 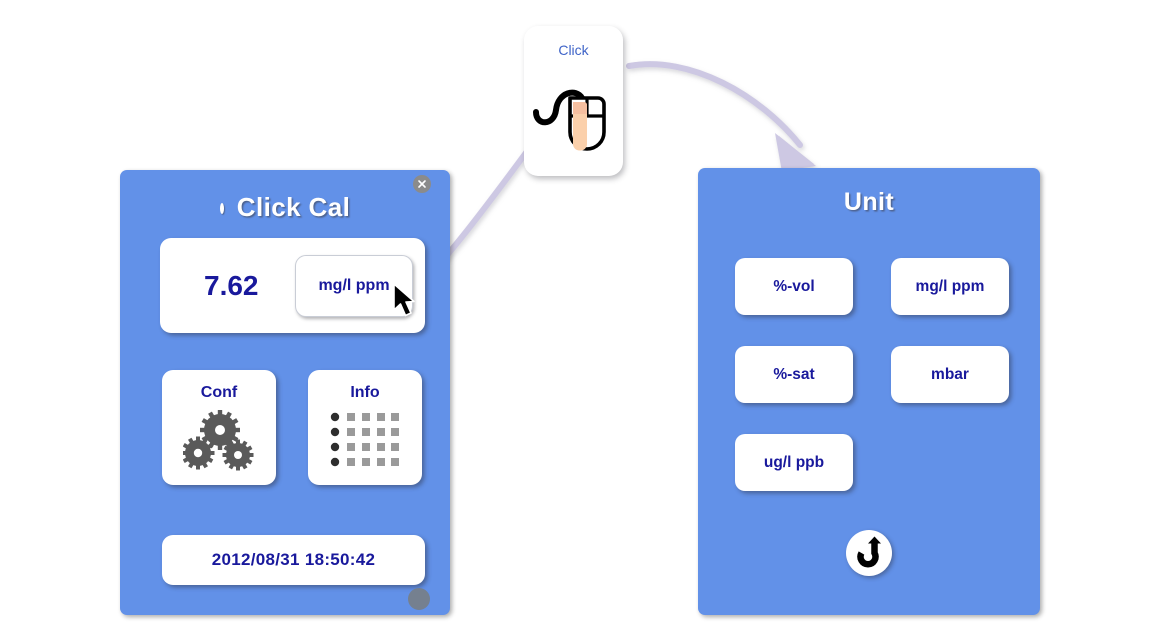 I want to click on unit-option-pct-sat: %-sat, so click(x=794, y=374).